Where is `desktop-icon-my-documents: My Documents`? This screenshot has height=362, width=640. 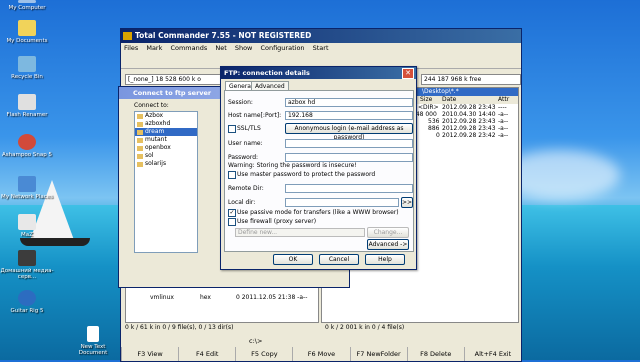
desktop-icon-my-documents: My Documents is located at coordinates (27, 32).